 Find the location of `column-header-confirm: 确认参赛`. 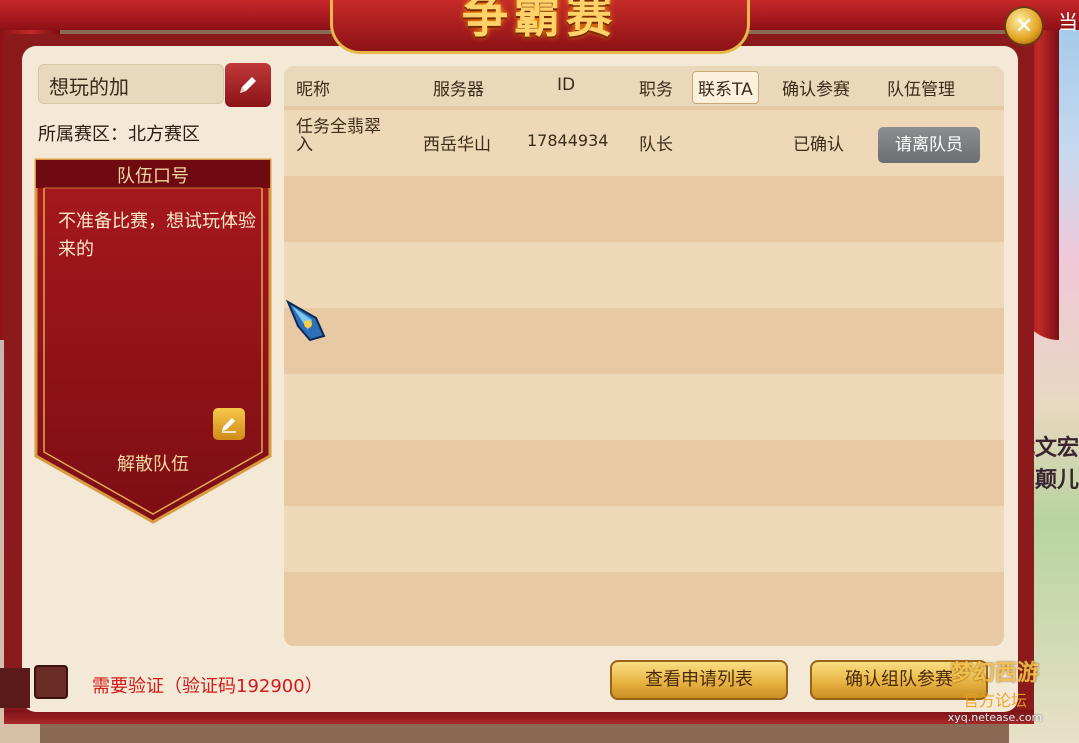

column-header-confirm: 确认参赛 is located at coordinates (816, 90).